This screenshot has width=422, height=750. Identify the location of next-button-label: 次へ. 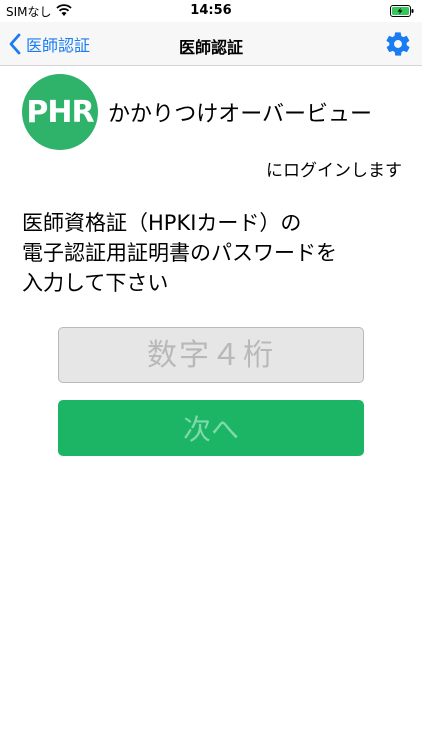
(210, 429).